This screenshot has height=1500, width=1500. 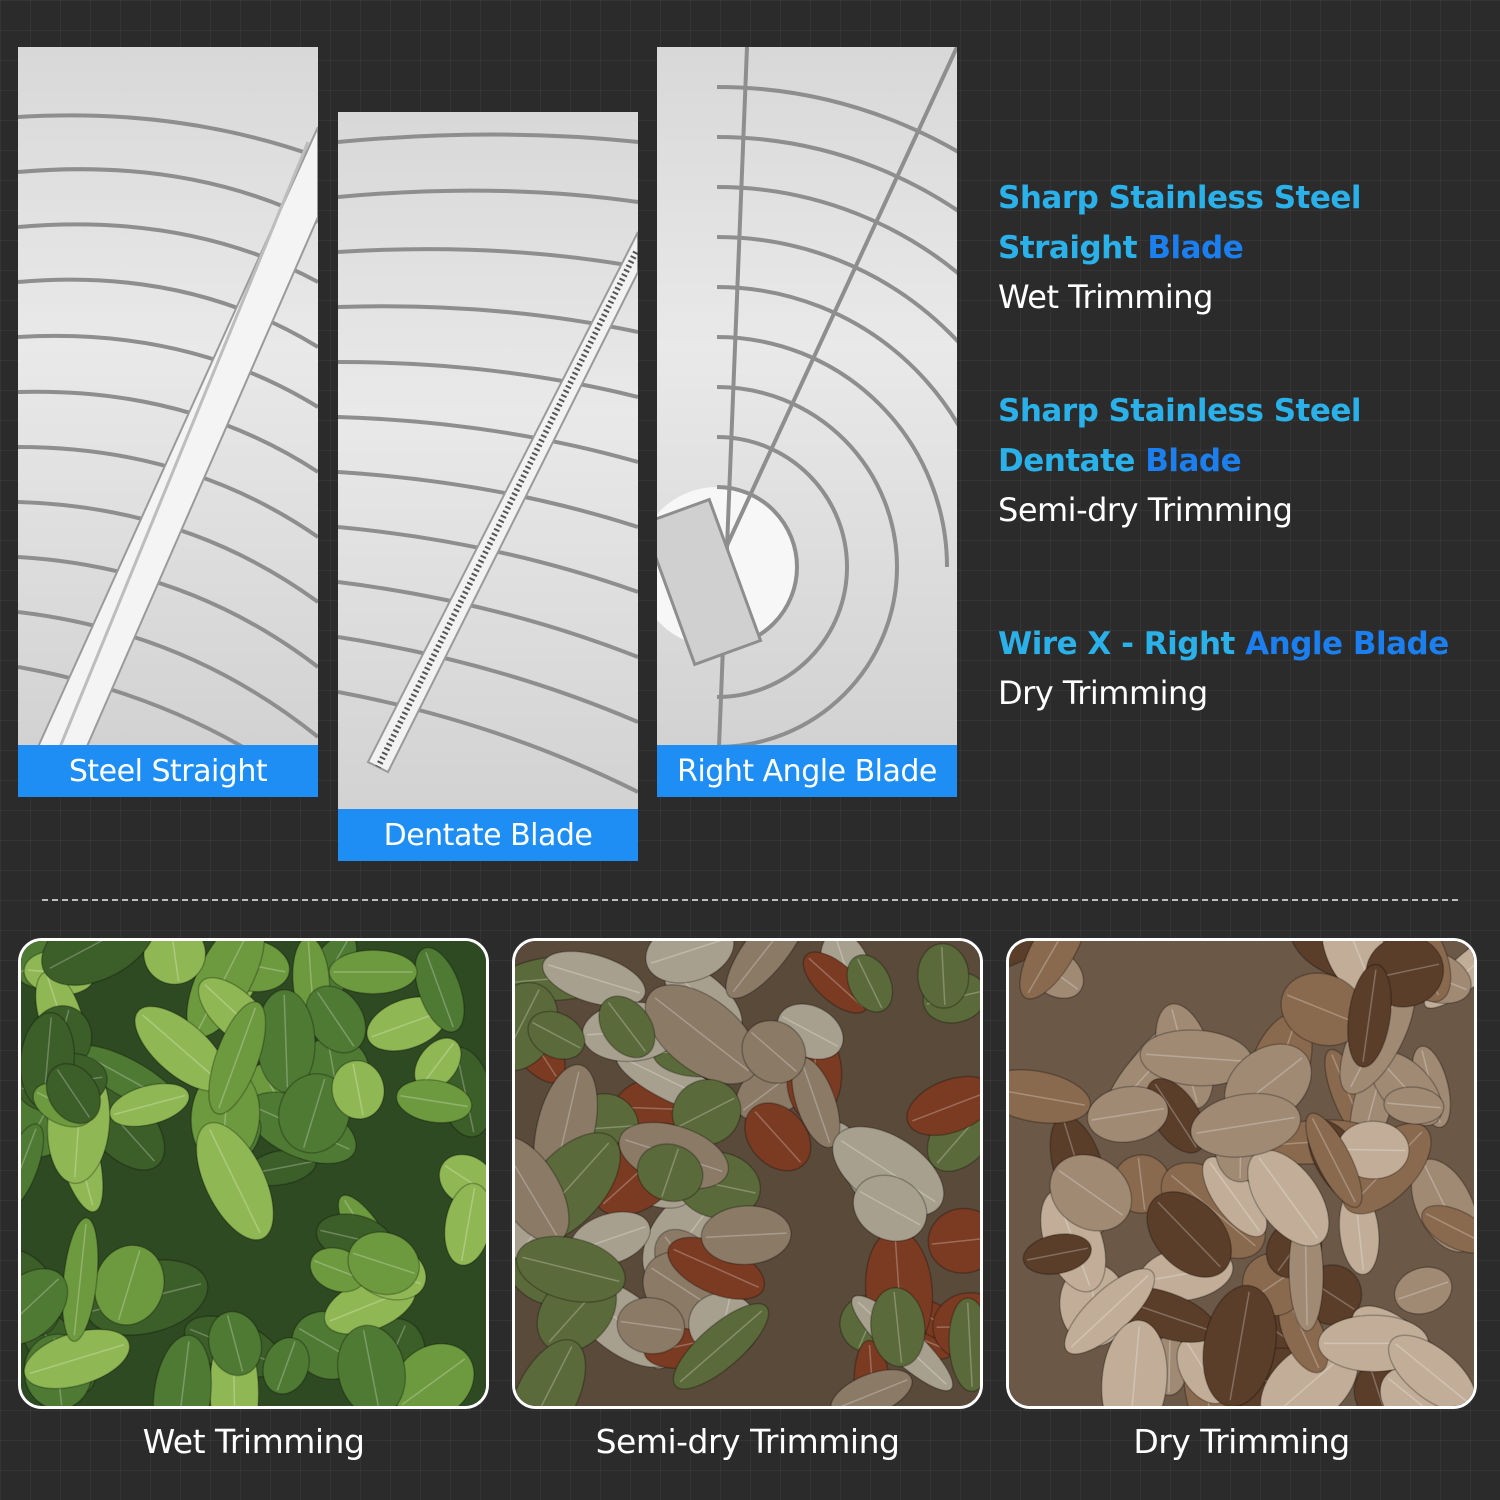 I want to click on semi-dry-leaves-image, so click(x=747, y=1173).